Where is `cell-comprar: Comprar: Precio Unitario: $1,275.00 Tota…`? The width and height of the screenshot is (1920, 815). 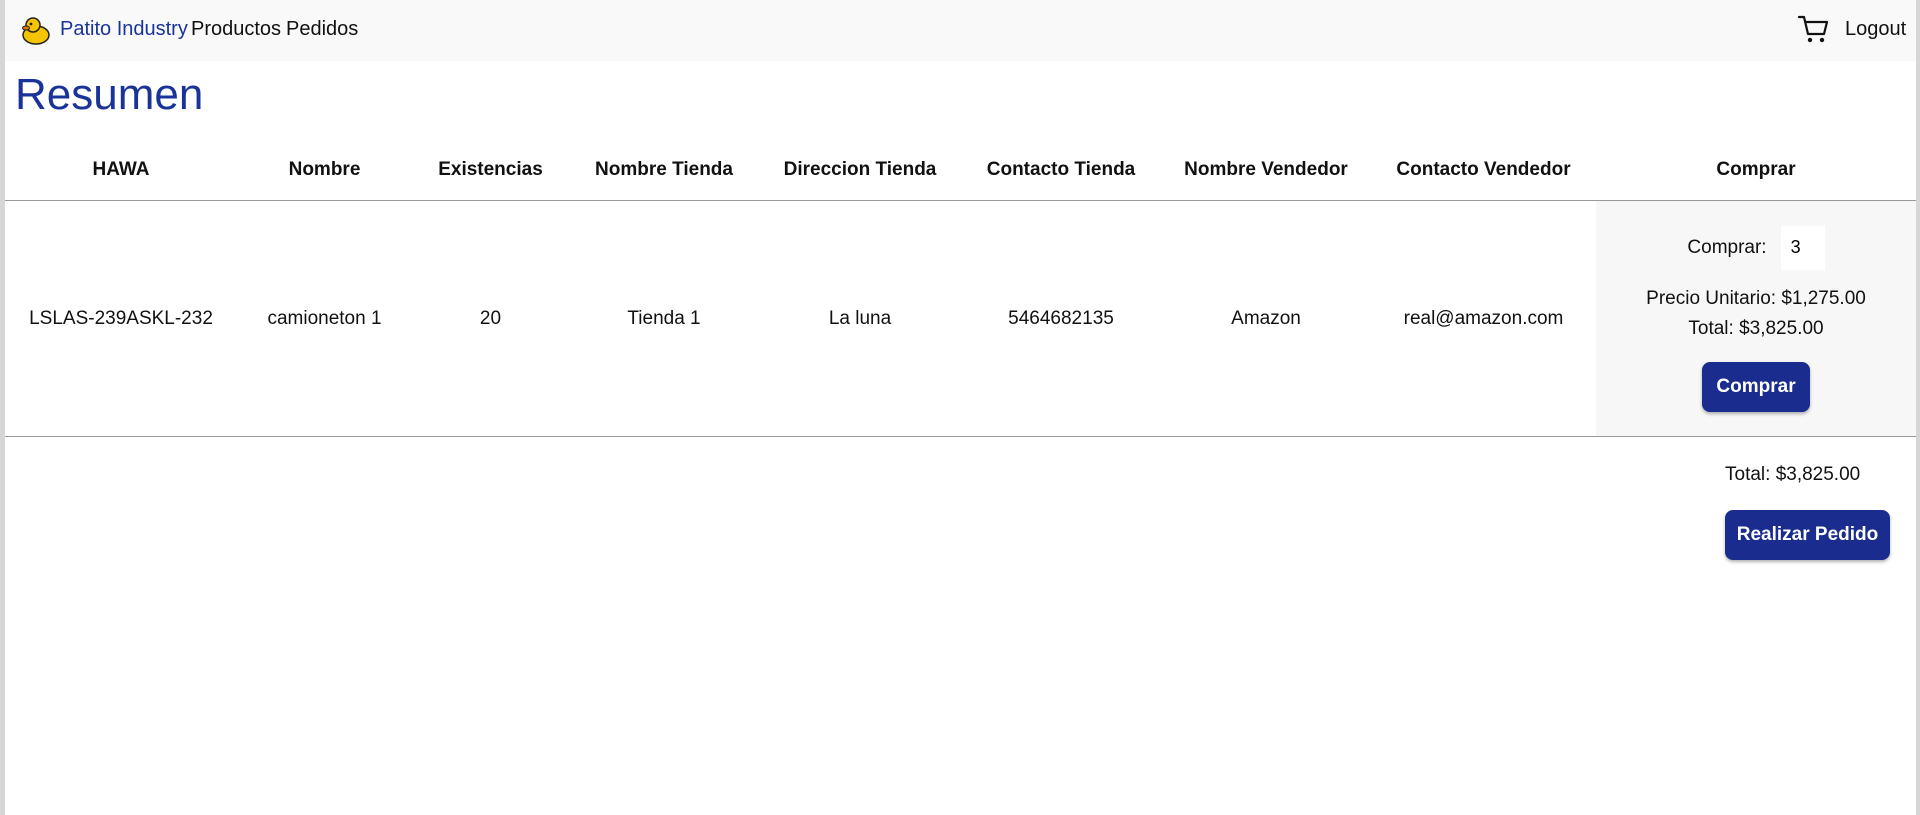
cell-comprar: Comprar: Precio Unitario: $1,275.00 Tota… is located at coordinates (1756, 318).